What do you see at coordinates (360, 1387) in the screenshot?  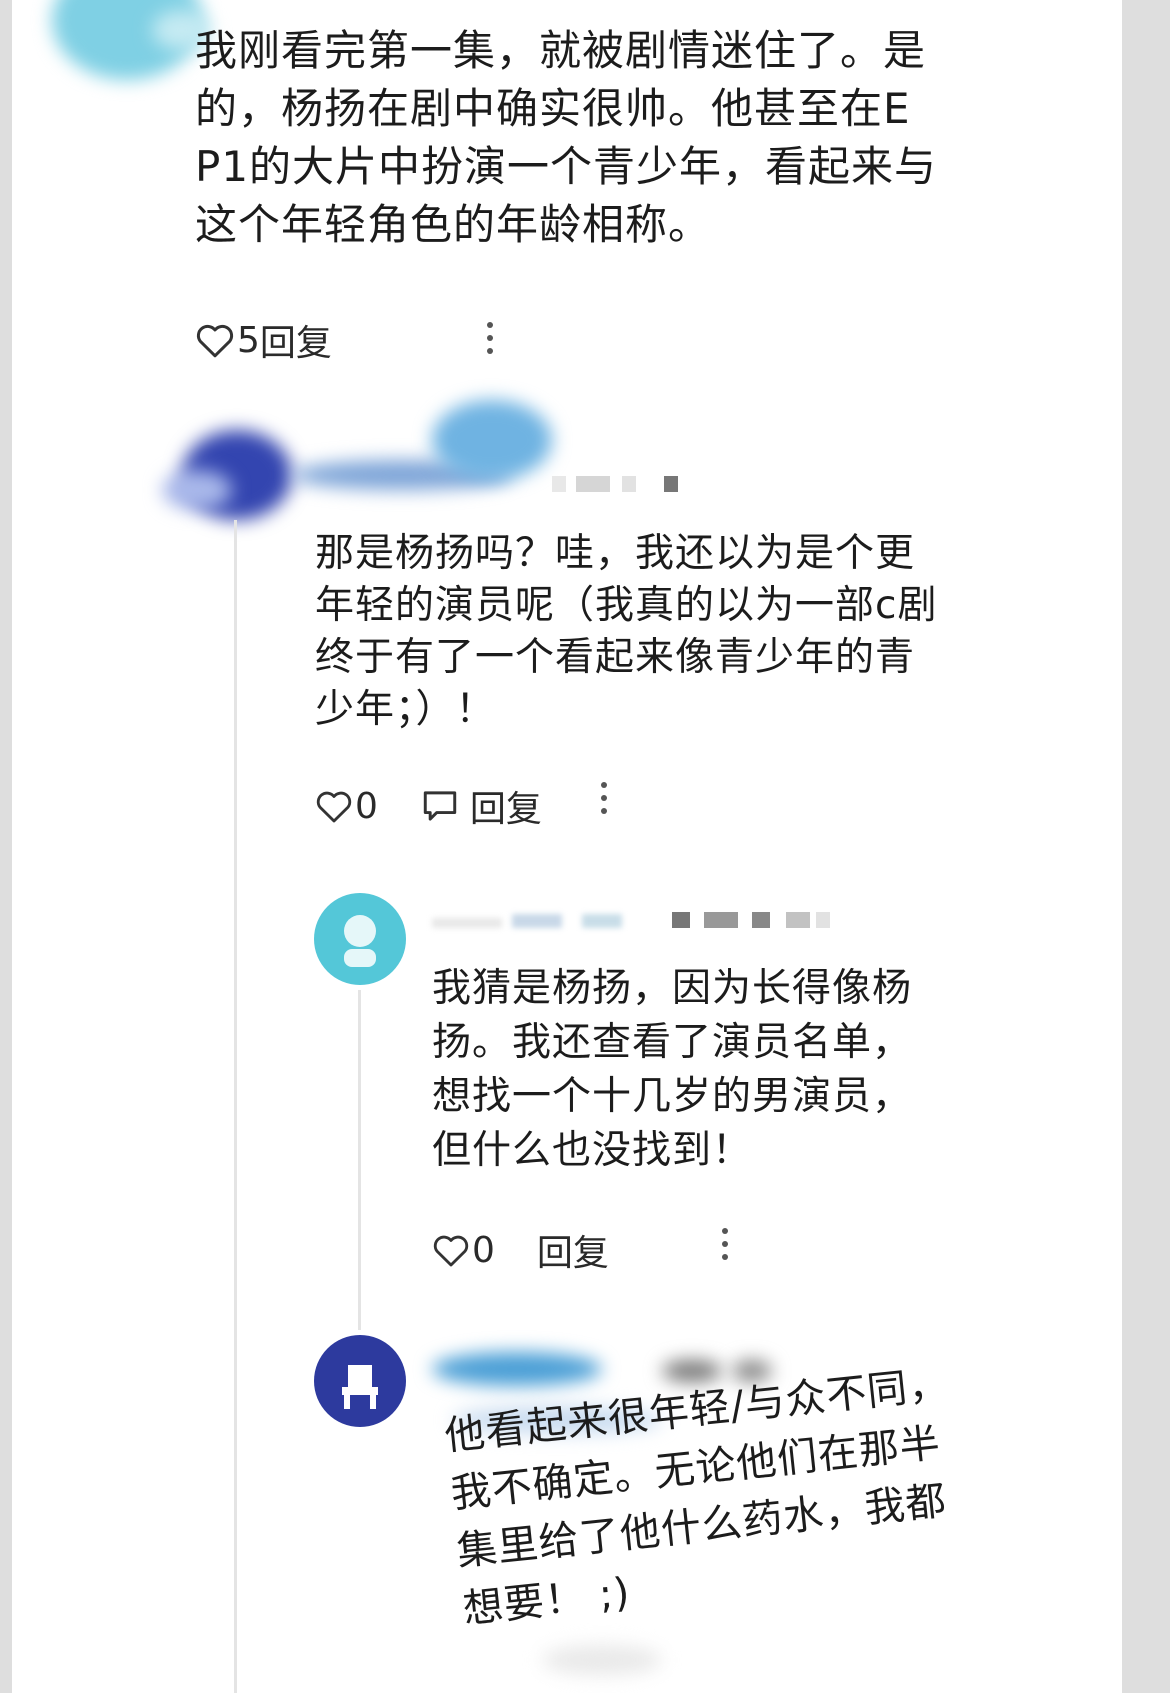 I see `chair-icon` at bounding box center [360, 1387].